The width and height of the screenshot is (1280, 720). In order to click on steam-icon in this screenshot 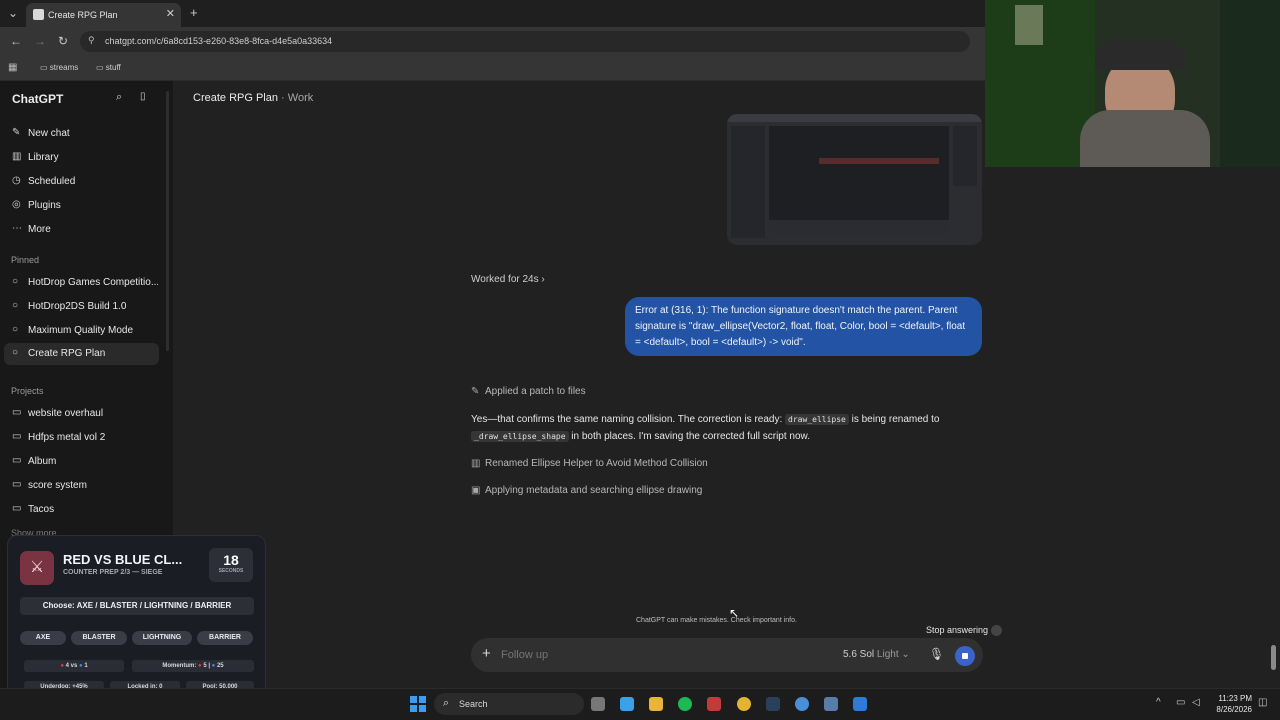, I will do `click(773, 704)`.